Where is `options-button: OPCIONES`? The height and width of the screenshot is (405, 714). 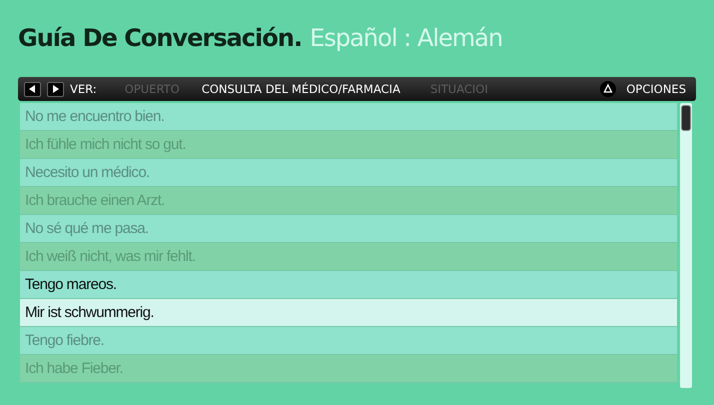
options-button: OPCIONES is located at coordinates (656, 89).